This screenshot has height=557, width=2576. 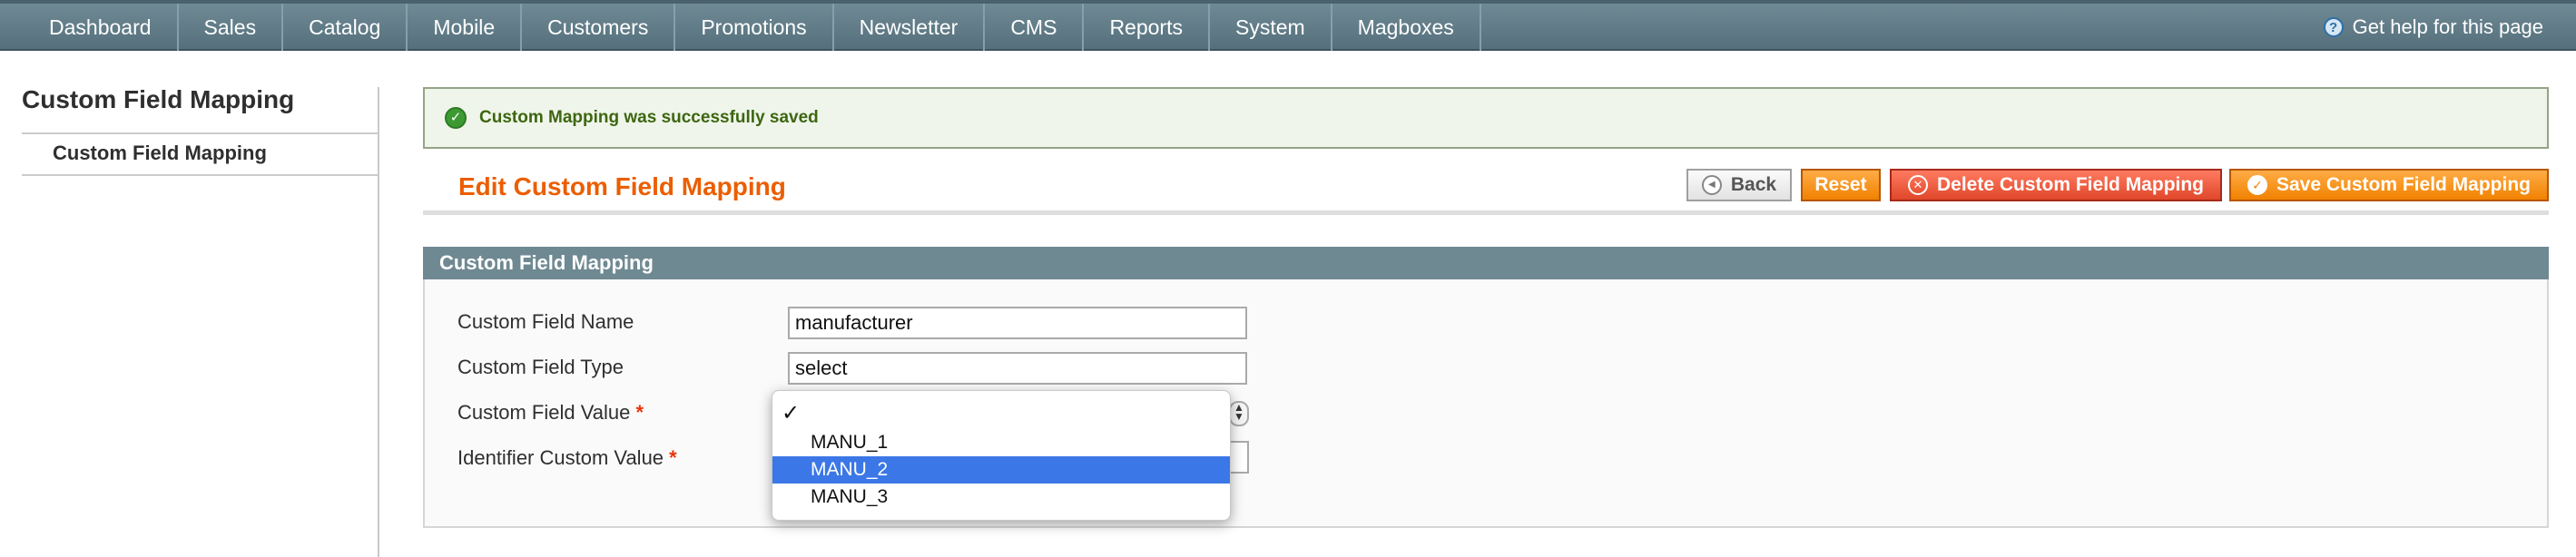 I want to click on nav-item-promotions: Promotions, so click(x=754, y=27).